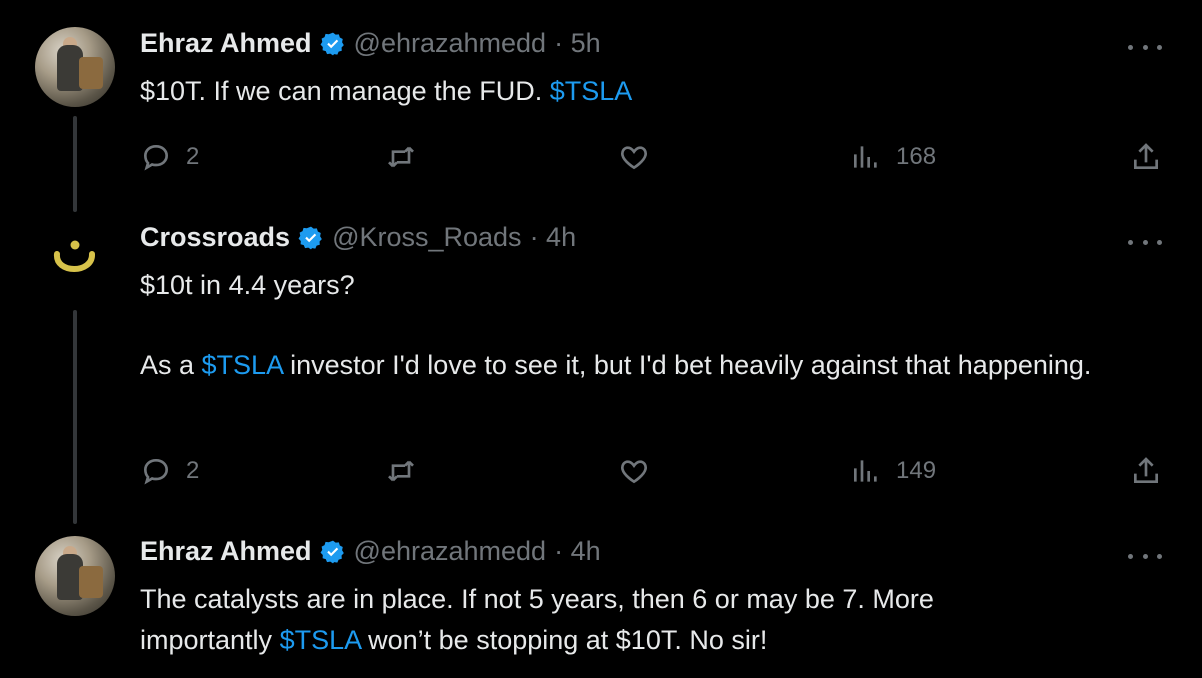  What do you see at coordinates (893, 157) in the screenshot?
I see `views-button: 168` at bounding box center [893, 157].